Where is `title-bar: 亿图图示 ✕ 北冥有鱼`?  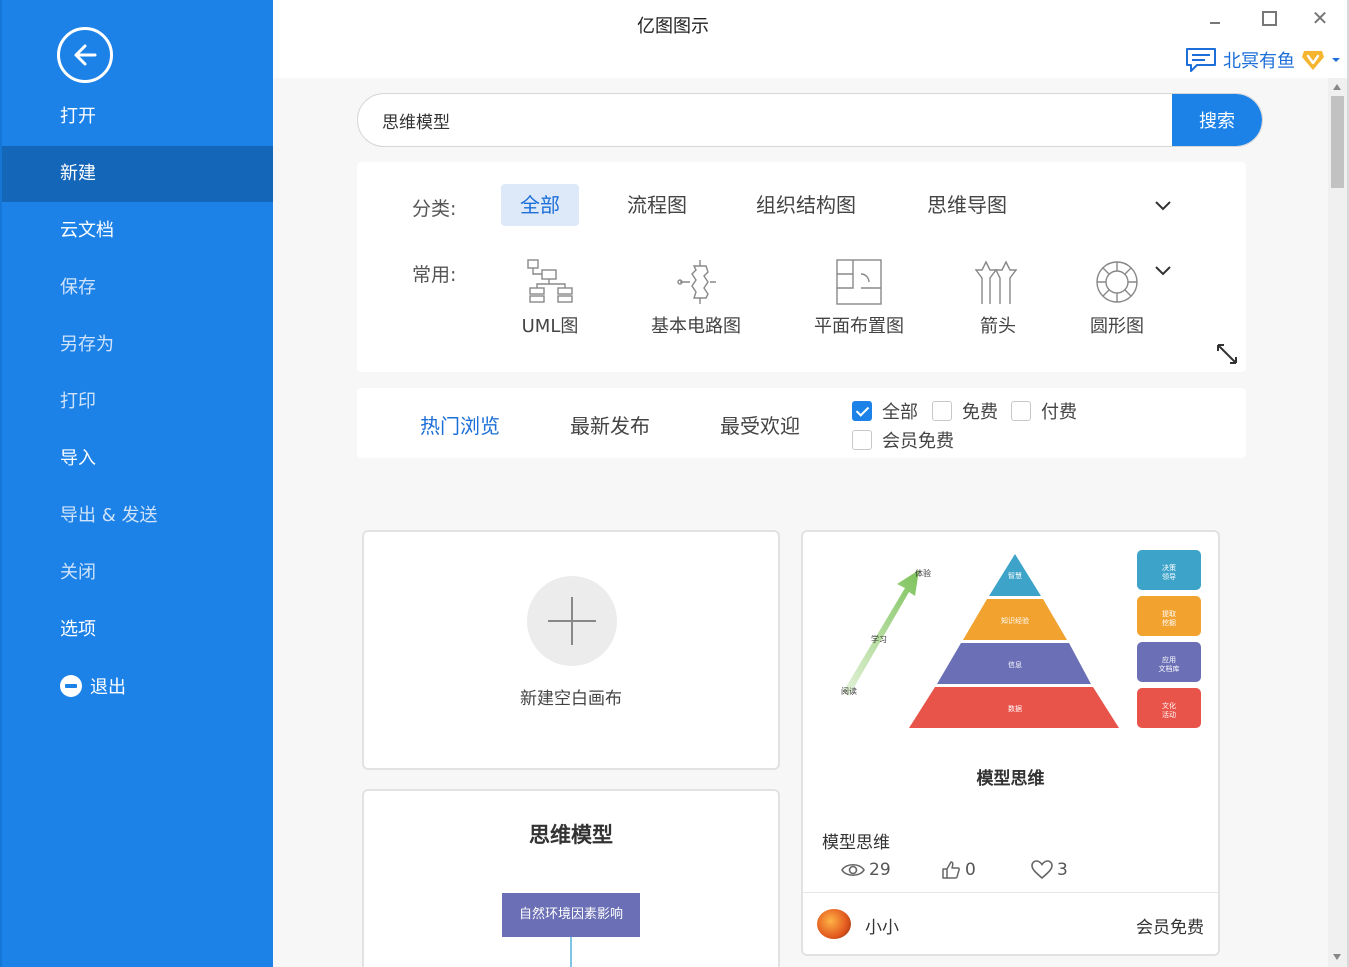 title-bar: 亿图图示 ✕ 北冥有鱼 is located at coordinates (810, 39).